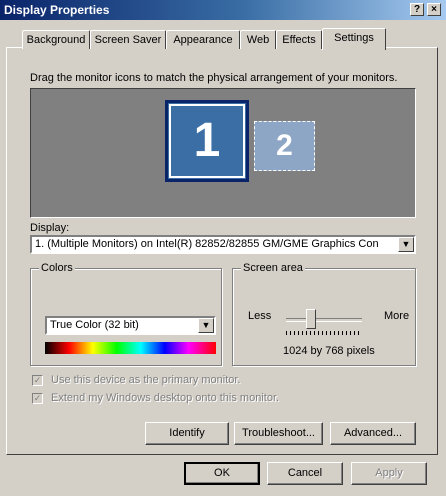 The image size is (446, 496). What do you see at coordinates (222, 473) in the screenshot?
I see `ok-button: OK` at bounding box center [222, 473].